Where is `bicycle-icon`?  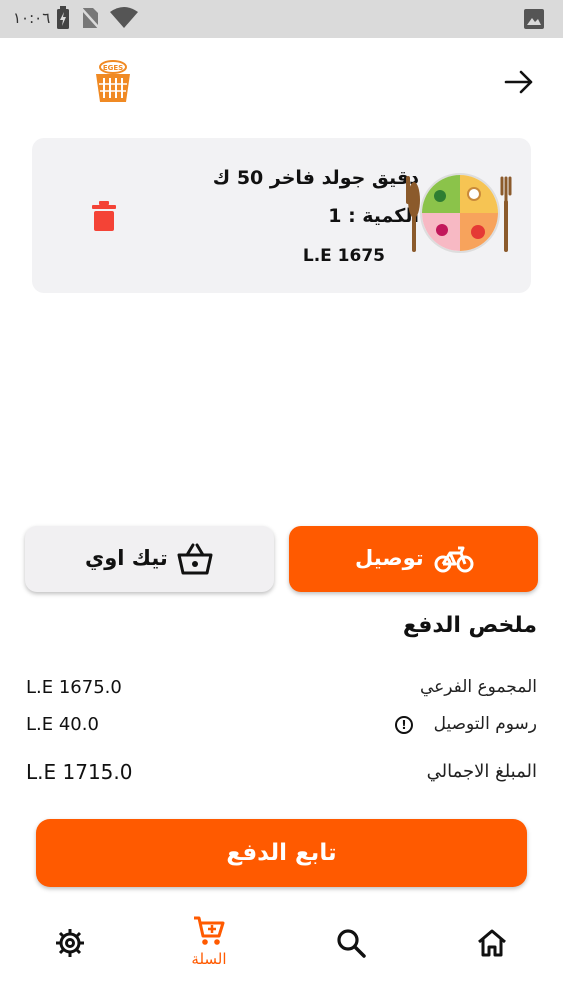
bicycle-icon is located at coordinates (454, 559).